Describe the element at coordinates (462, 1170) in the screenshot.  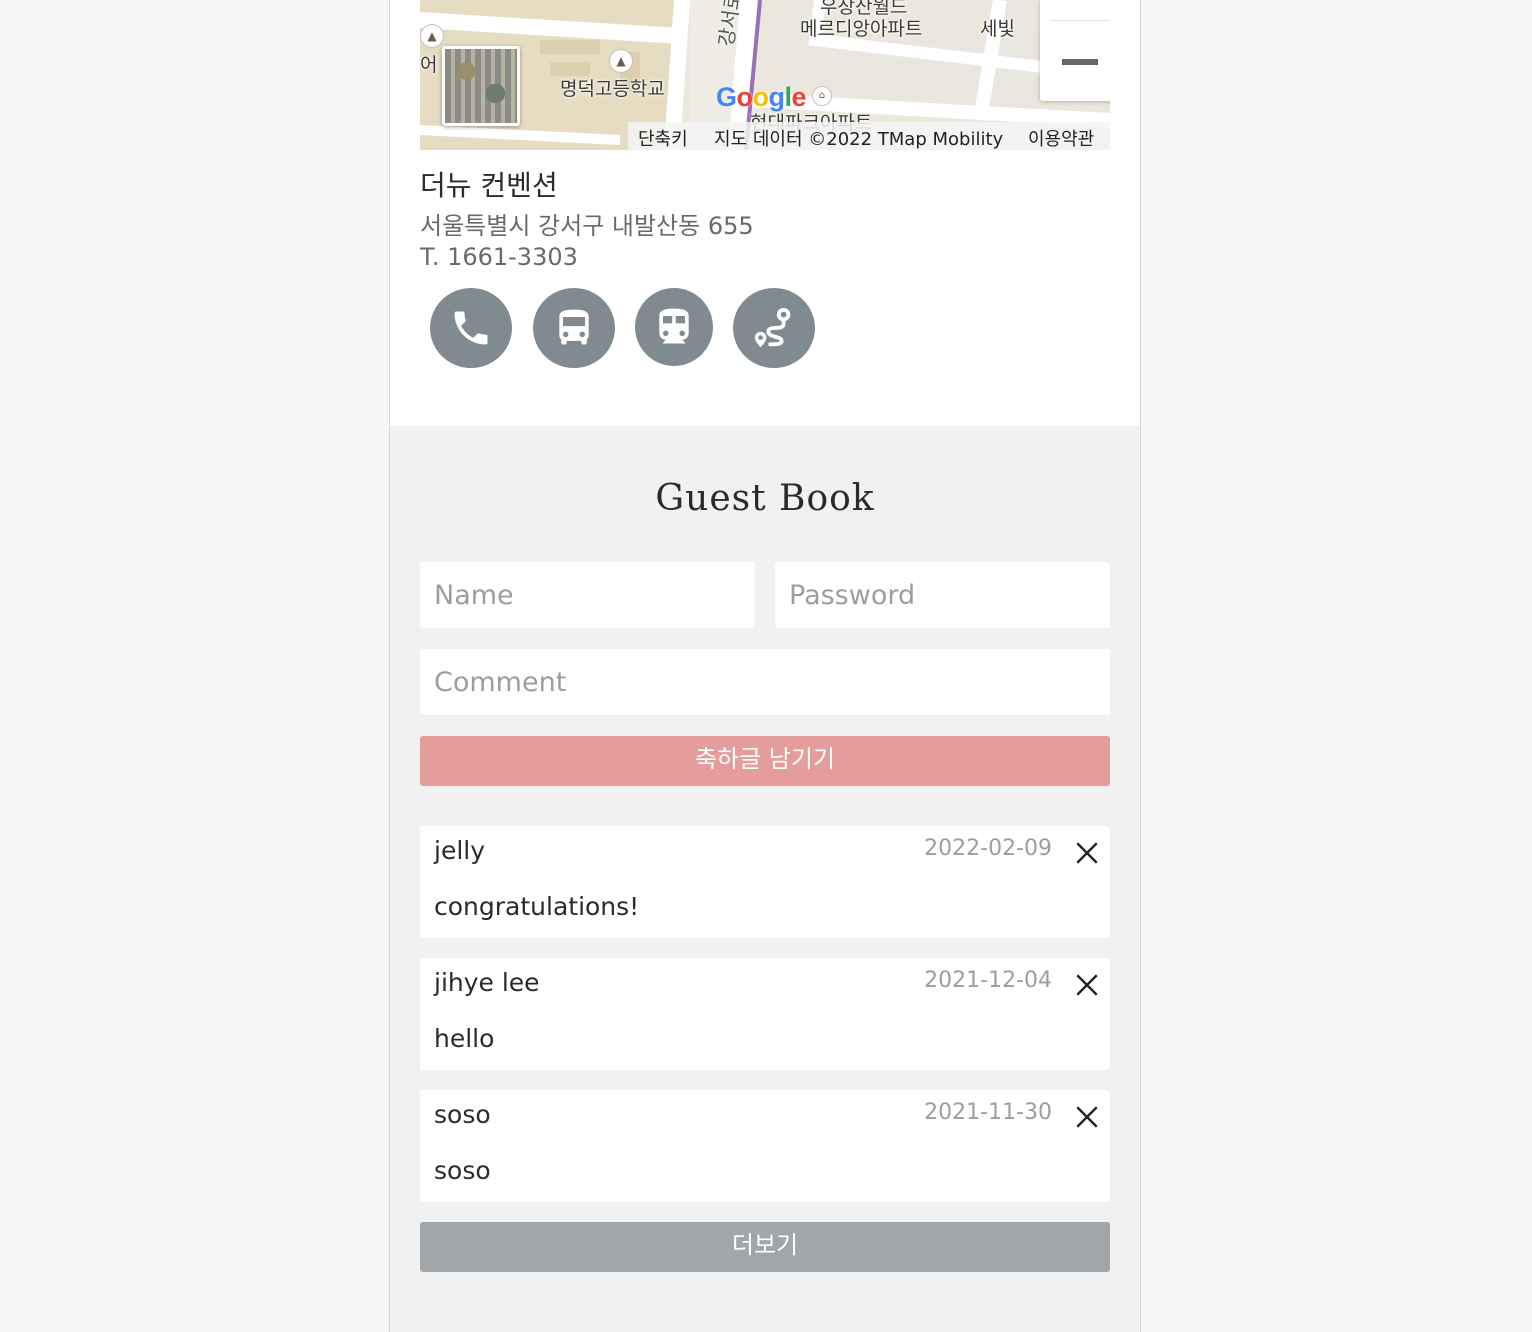
I see `entry-message: soso` at that location.